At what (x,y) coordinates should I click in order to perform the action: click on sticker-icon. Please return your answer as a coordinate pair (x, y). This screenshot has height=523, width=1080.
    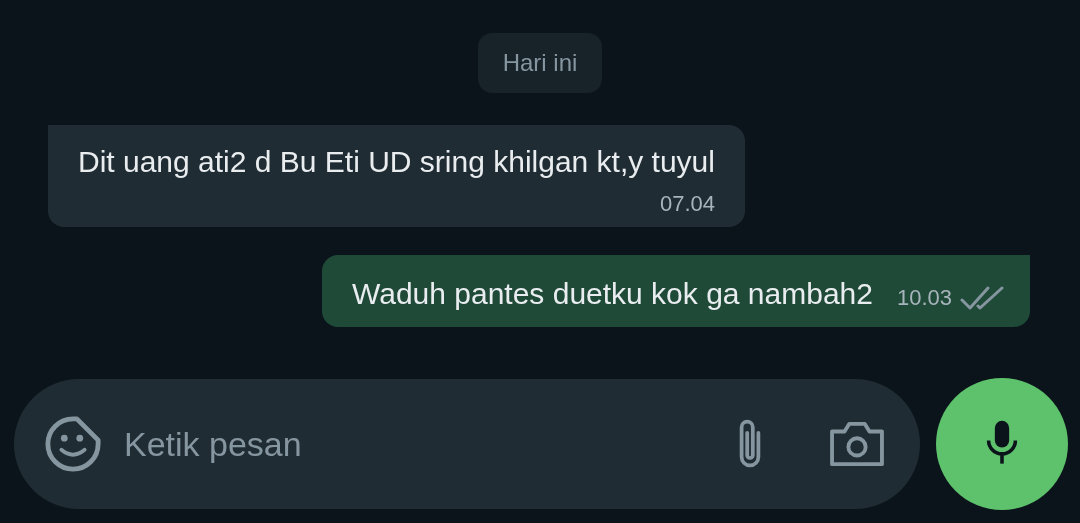
    Looking at the image, I should click on (73, 444).